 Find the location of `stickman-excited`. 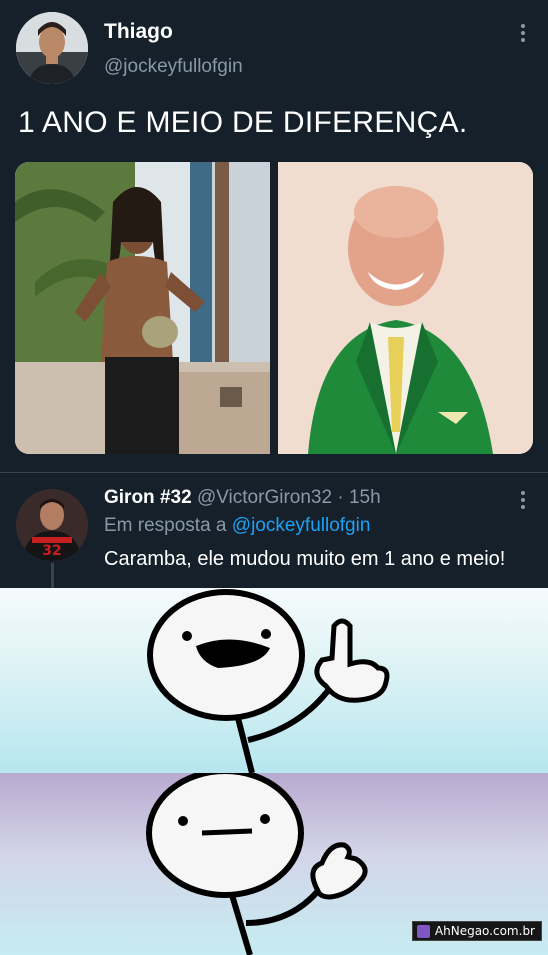

stickman-excited is located at coordinates (268, 681).